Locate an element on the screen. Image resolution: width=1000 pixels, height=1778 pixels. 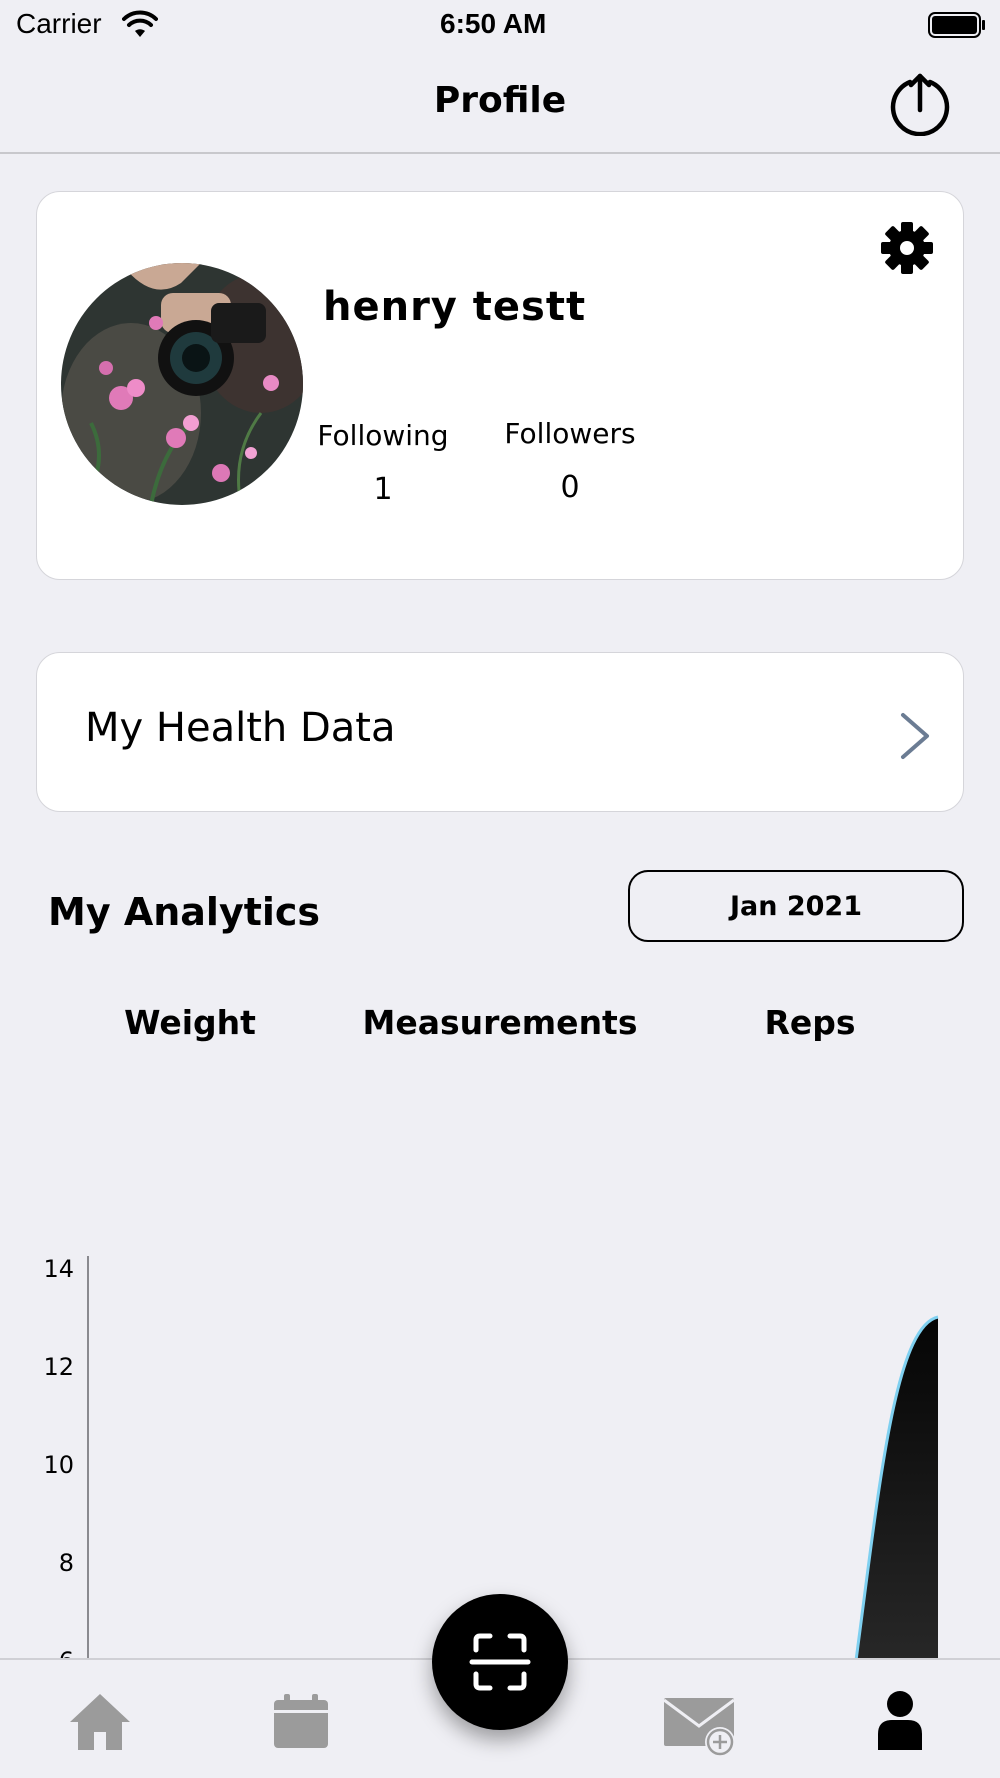
status-bar: Carrier 6:50 AM is located at coordinates (500, 25).